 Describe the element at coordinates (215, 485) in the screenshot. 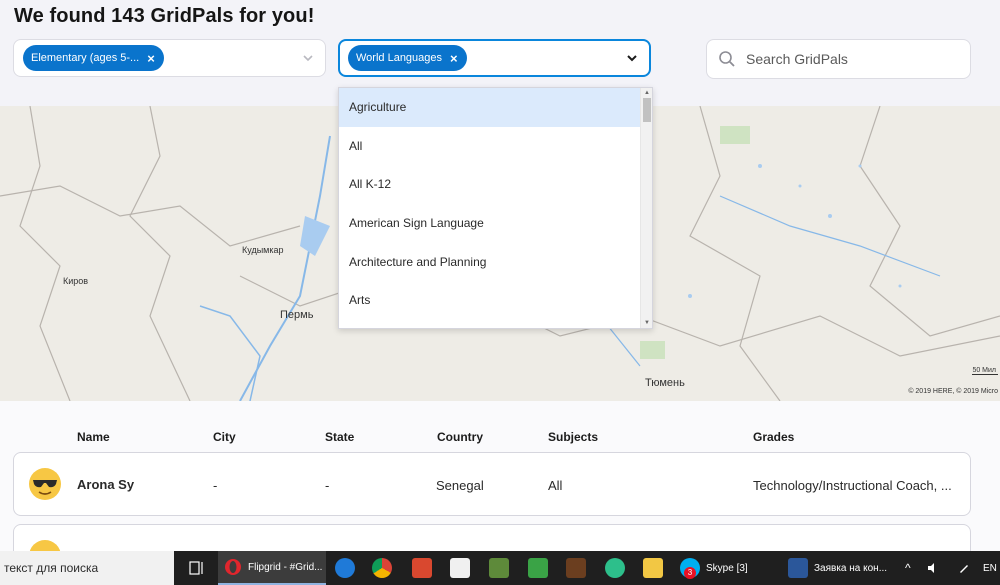

I see `row-city: -` at that location.